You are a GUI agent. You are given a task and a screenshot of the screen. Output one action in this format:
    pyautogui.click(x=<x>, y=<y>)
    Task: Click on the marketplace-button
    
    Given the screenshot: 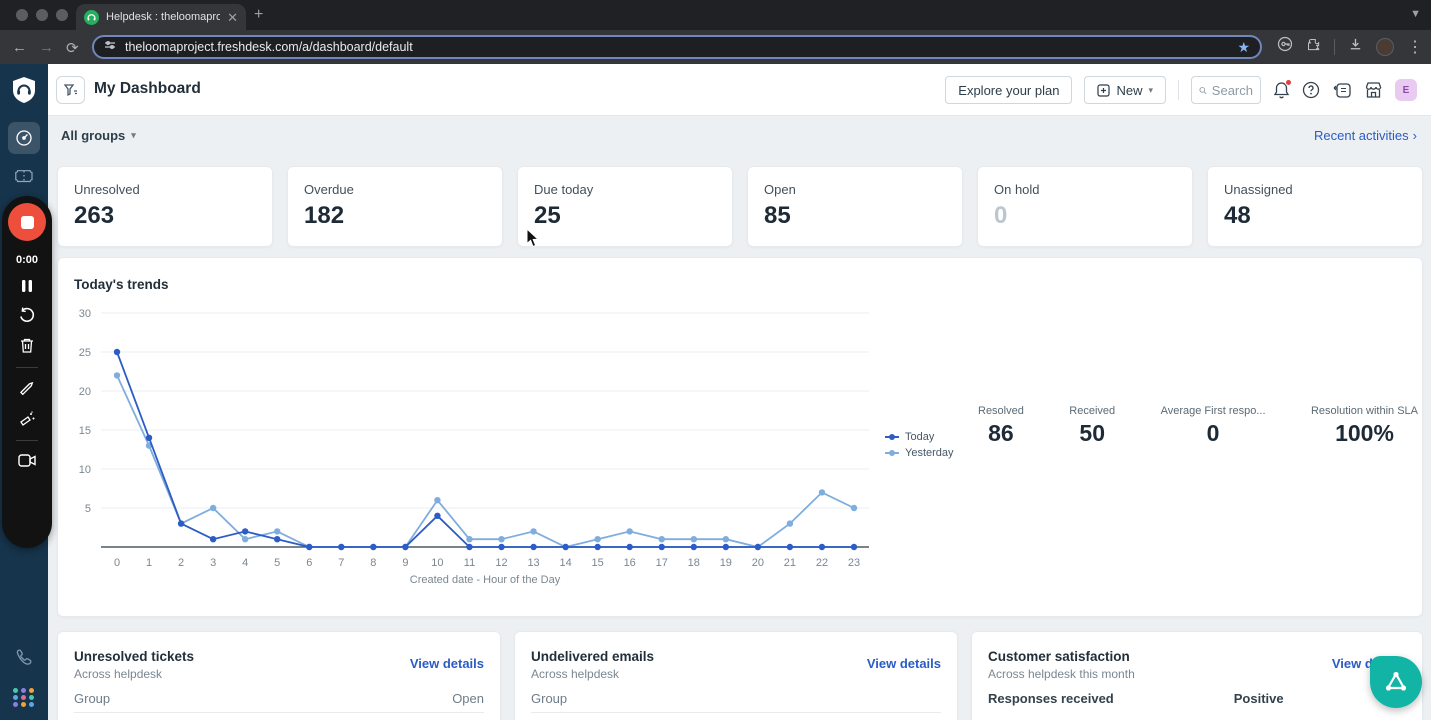 What is the action you would take?
    pyautogui.click(x=1373, y=90)
    